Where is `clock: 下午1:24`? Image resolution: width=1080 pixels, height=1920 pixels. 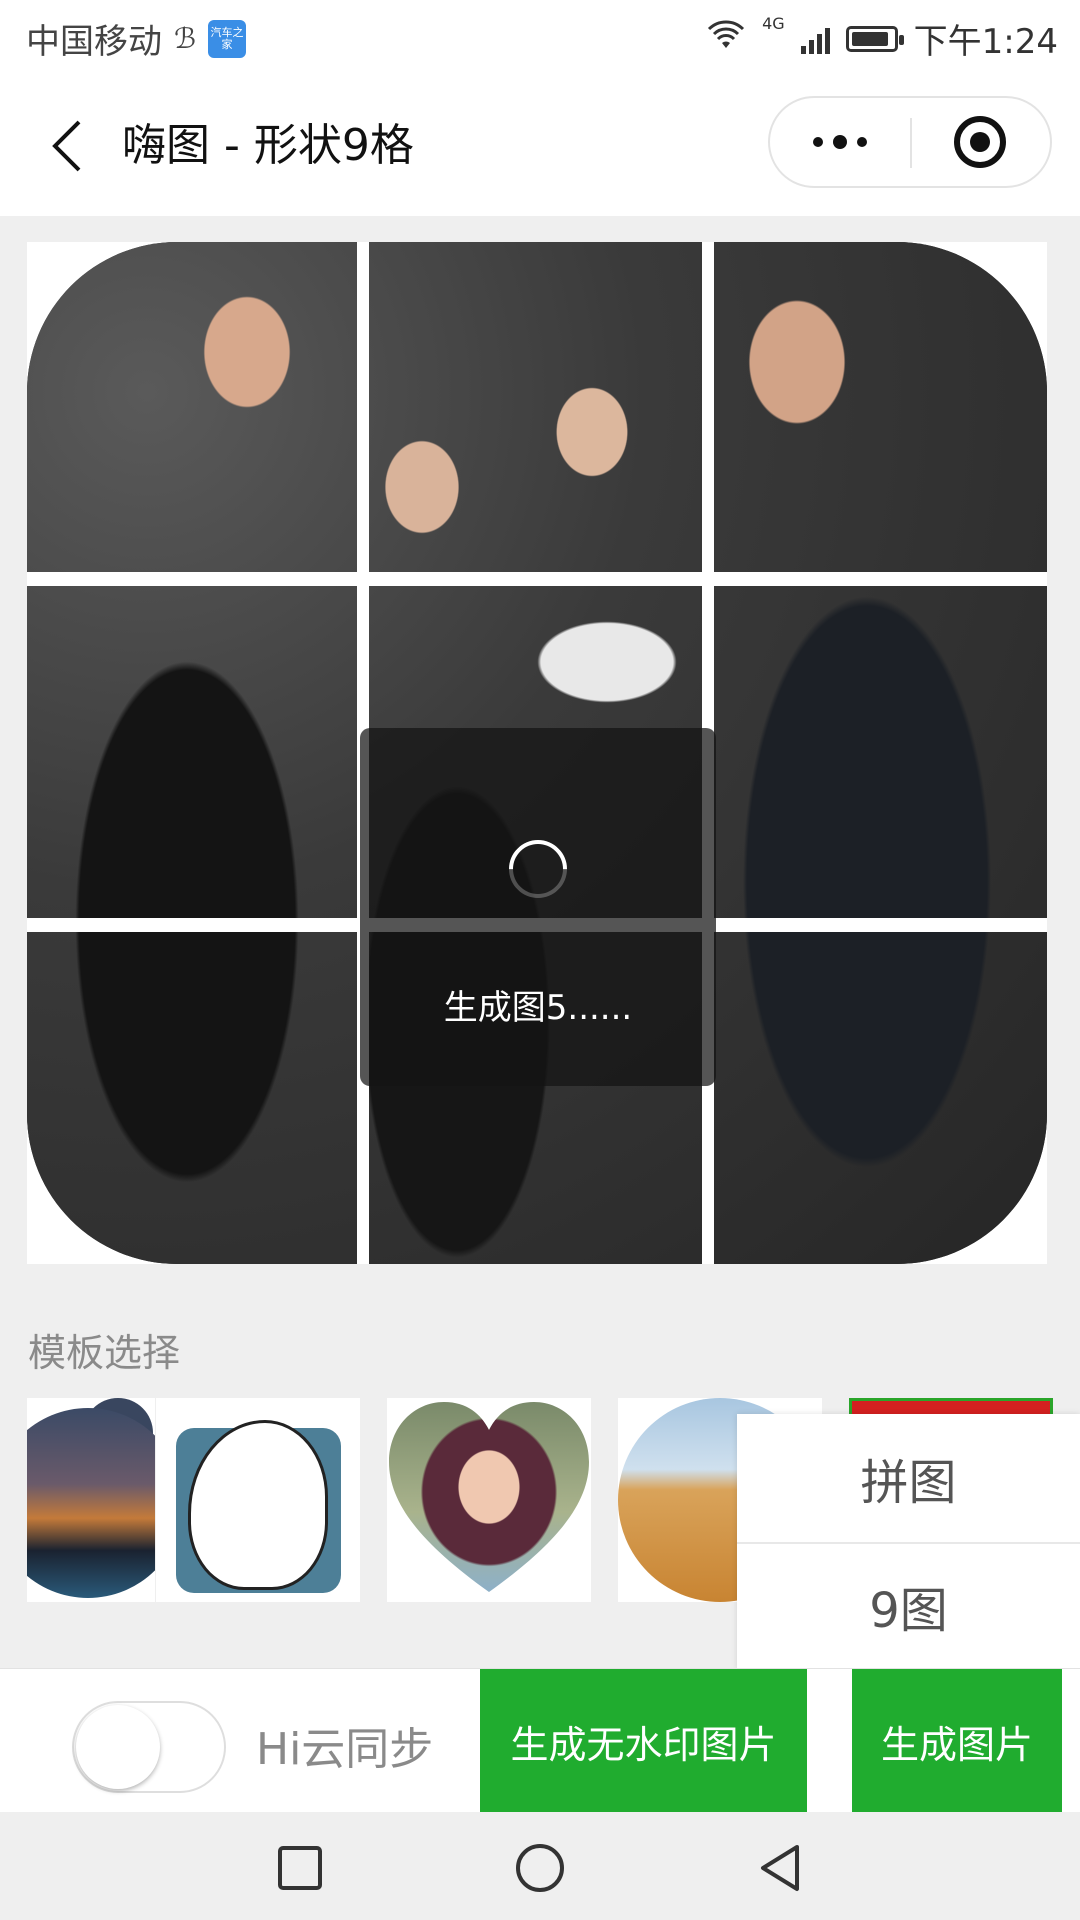
clock: 下午1:24 is located at coordinates (985, 42).